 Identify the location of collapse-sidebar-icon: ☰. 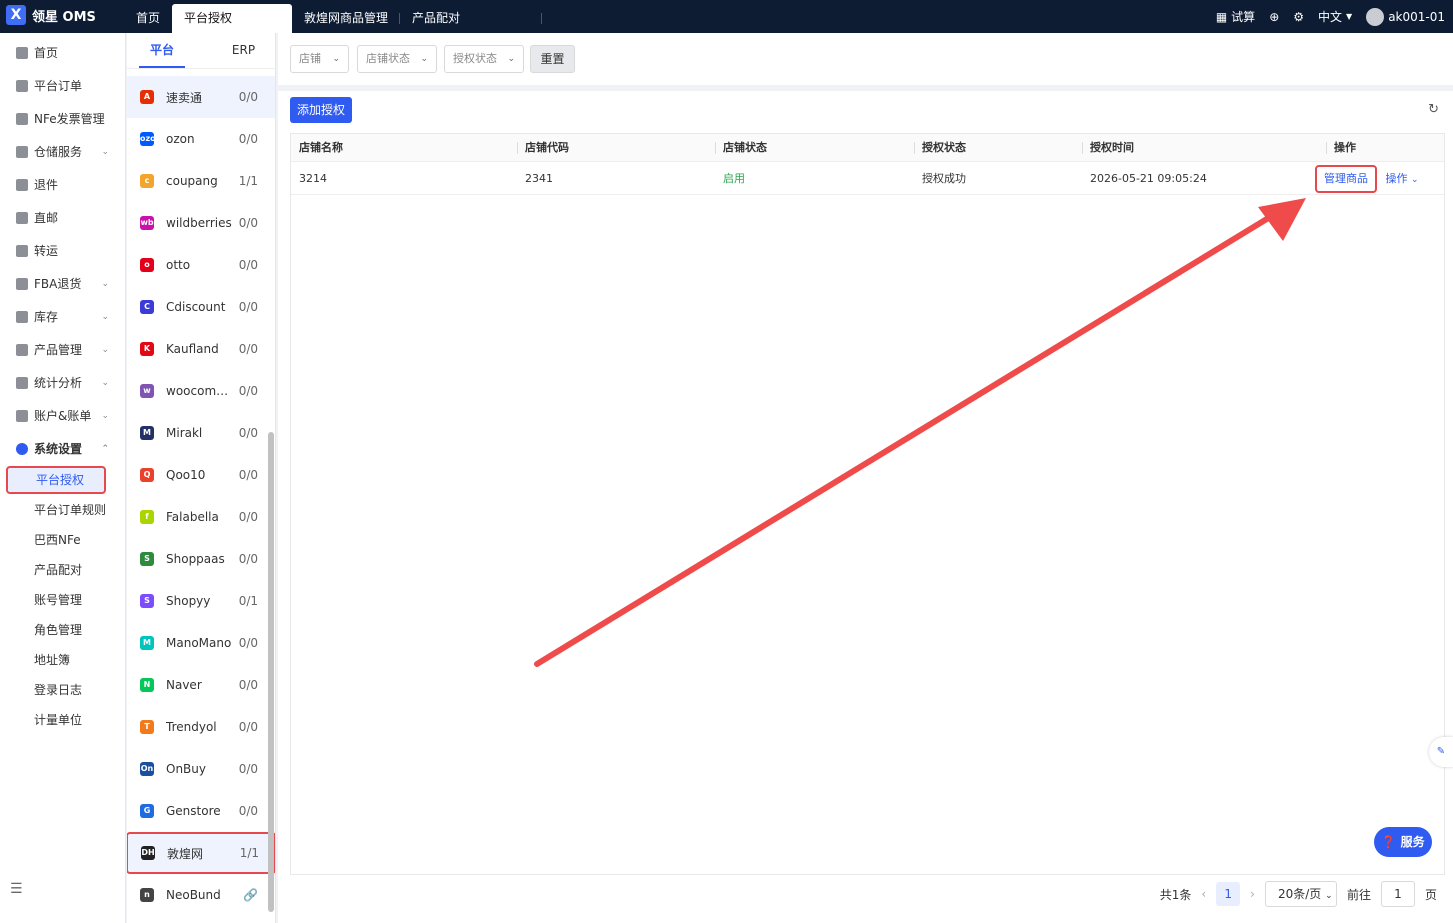
(16, 889).